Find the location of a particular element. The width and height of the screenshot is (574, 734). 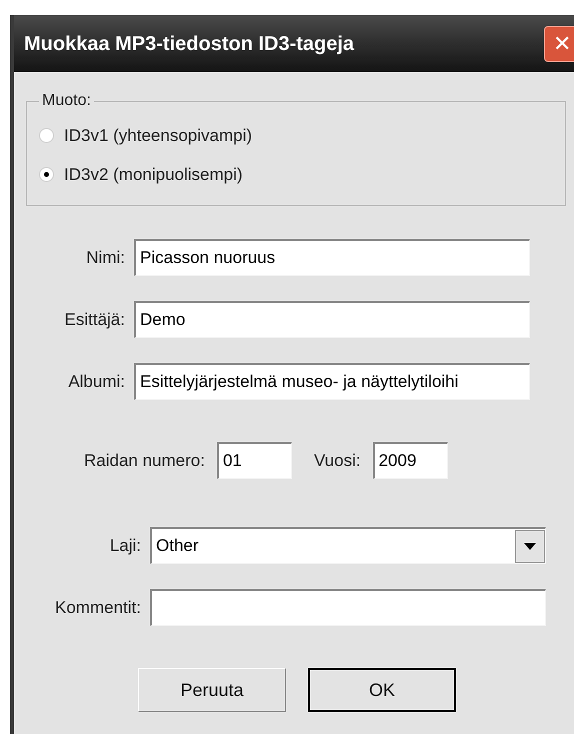

comment-field is located at coordinates (348, 607).